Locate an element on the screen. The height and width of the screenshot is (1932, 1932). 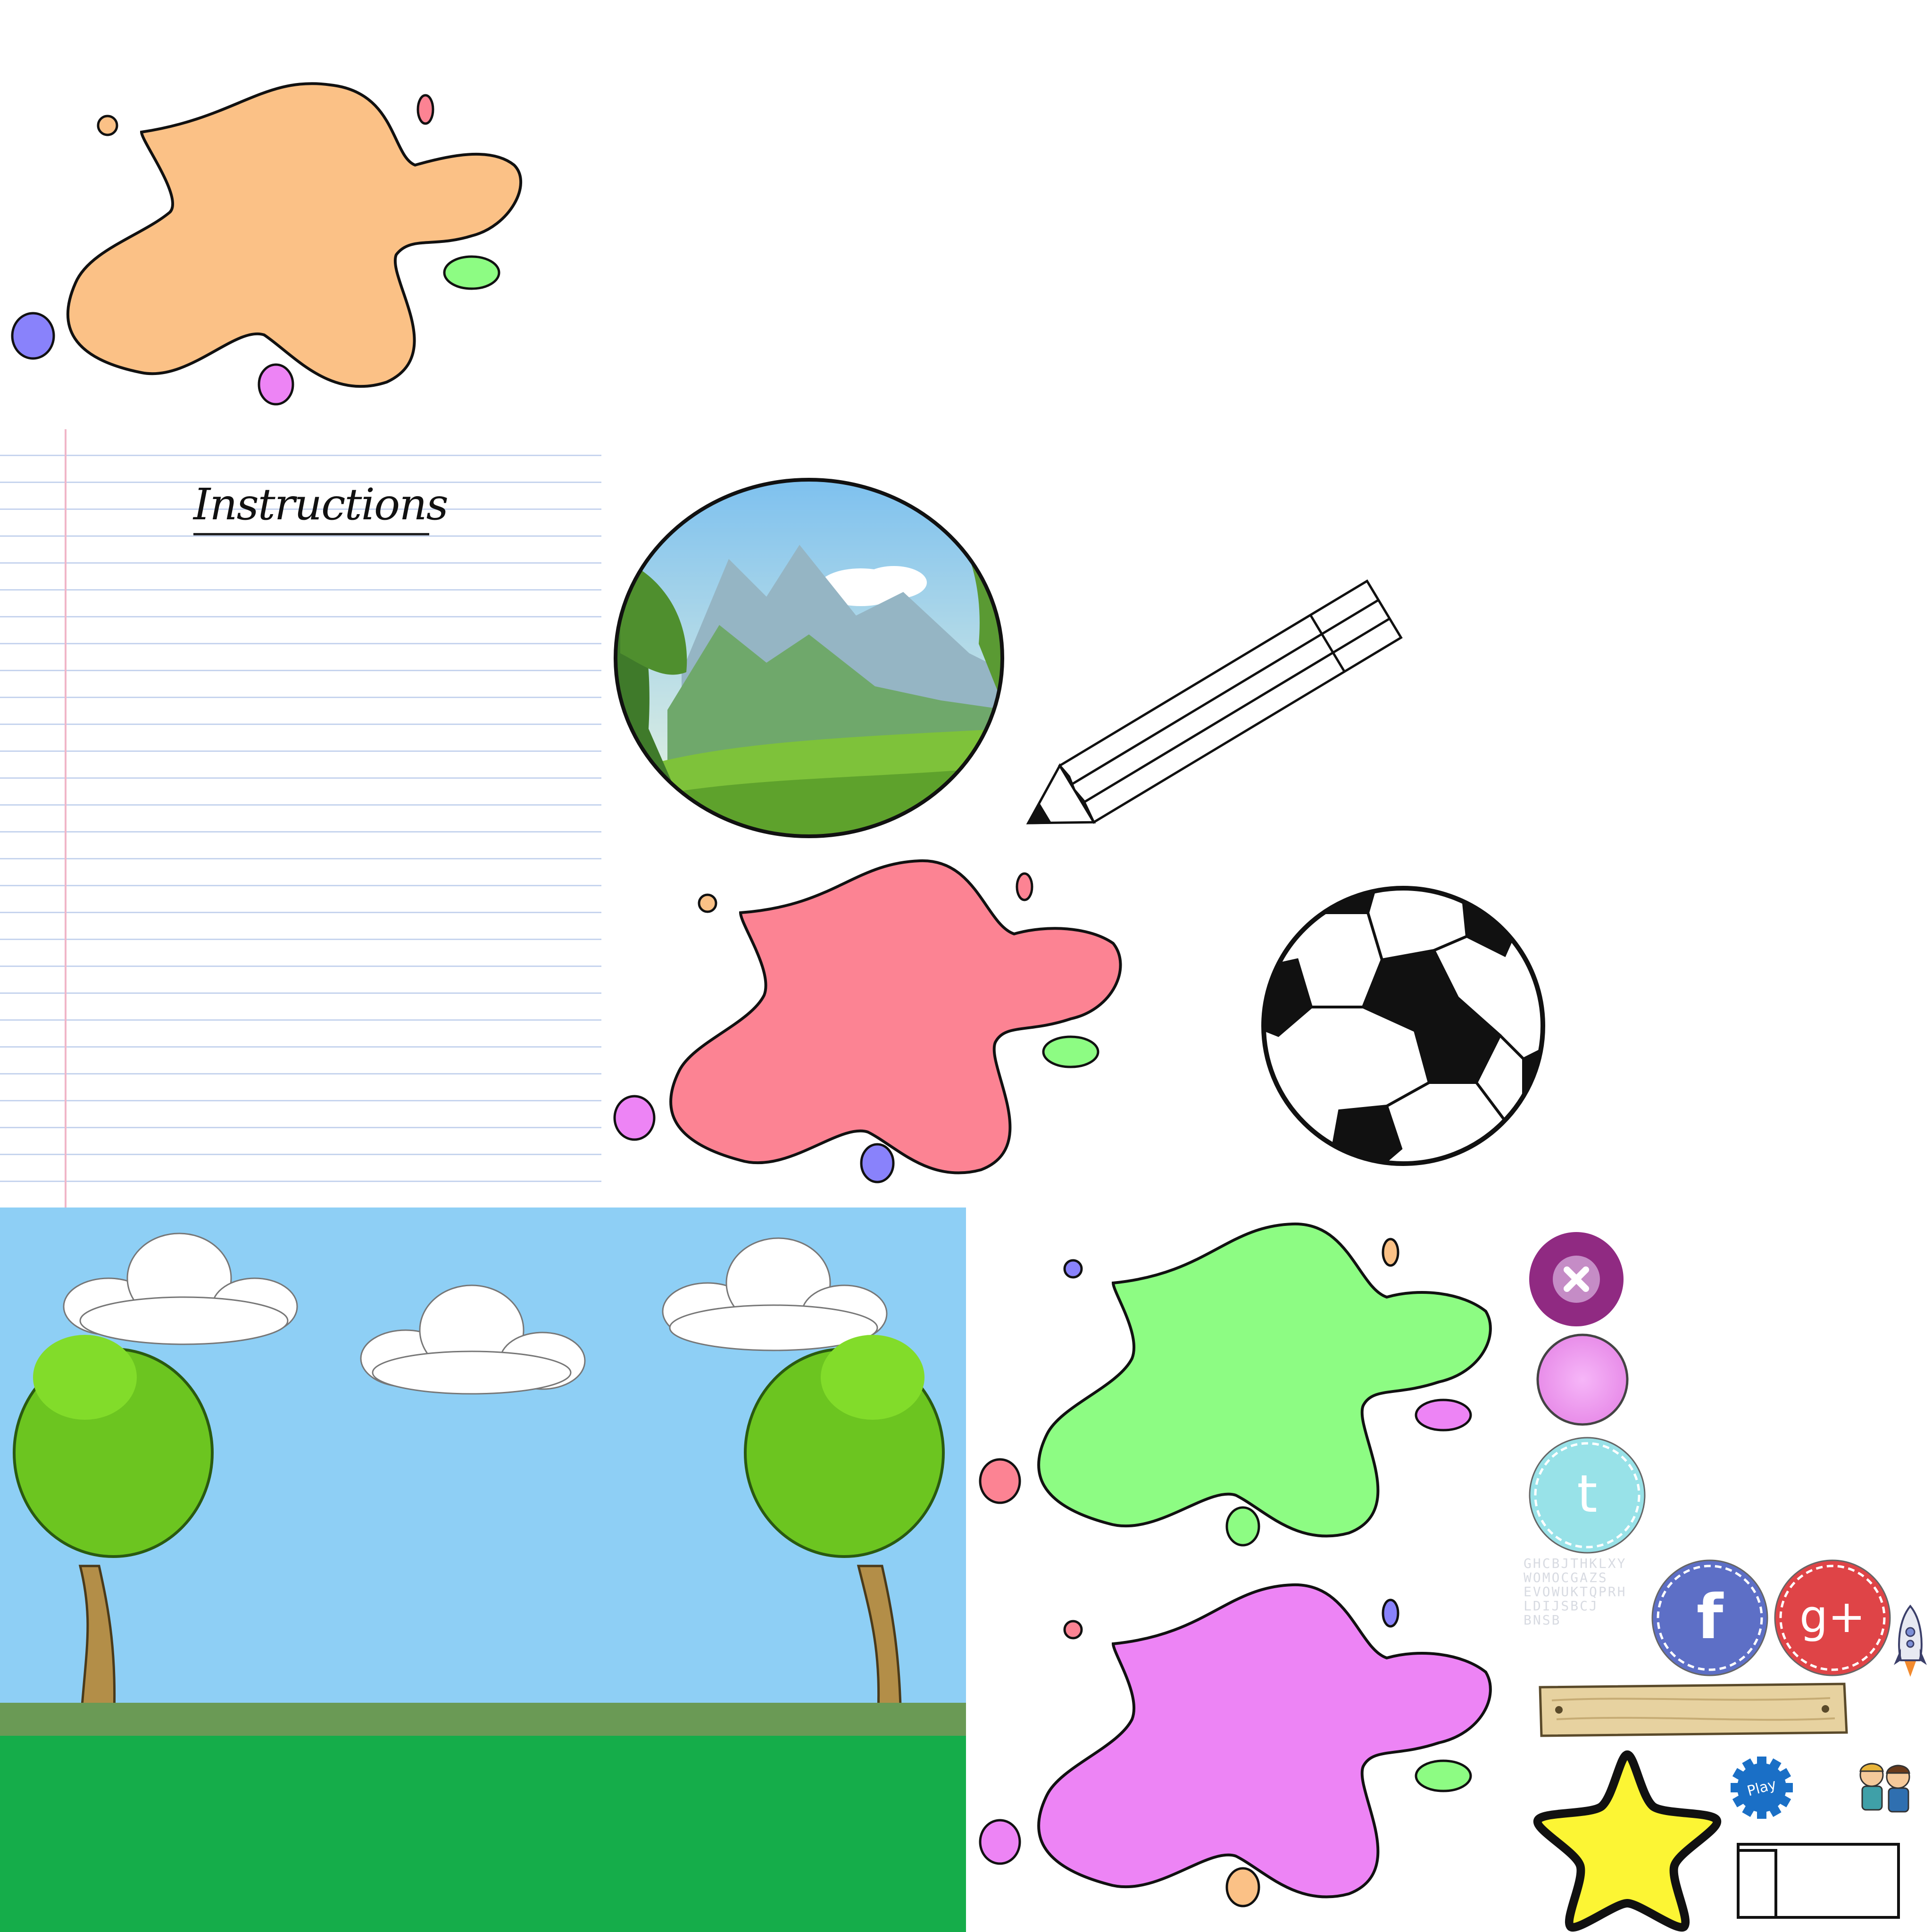
green-splat-dot-magenta is located at coordinates (1444, 1415).